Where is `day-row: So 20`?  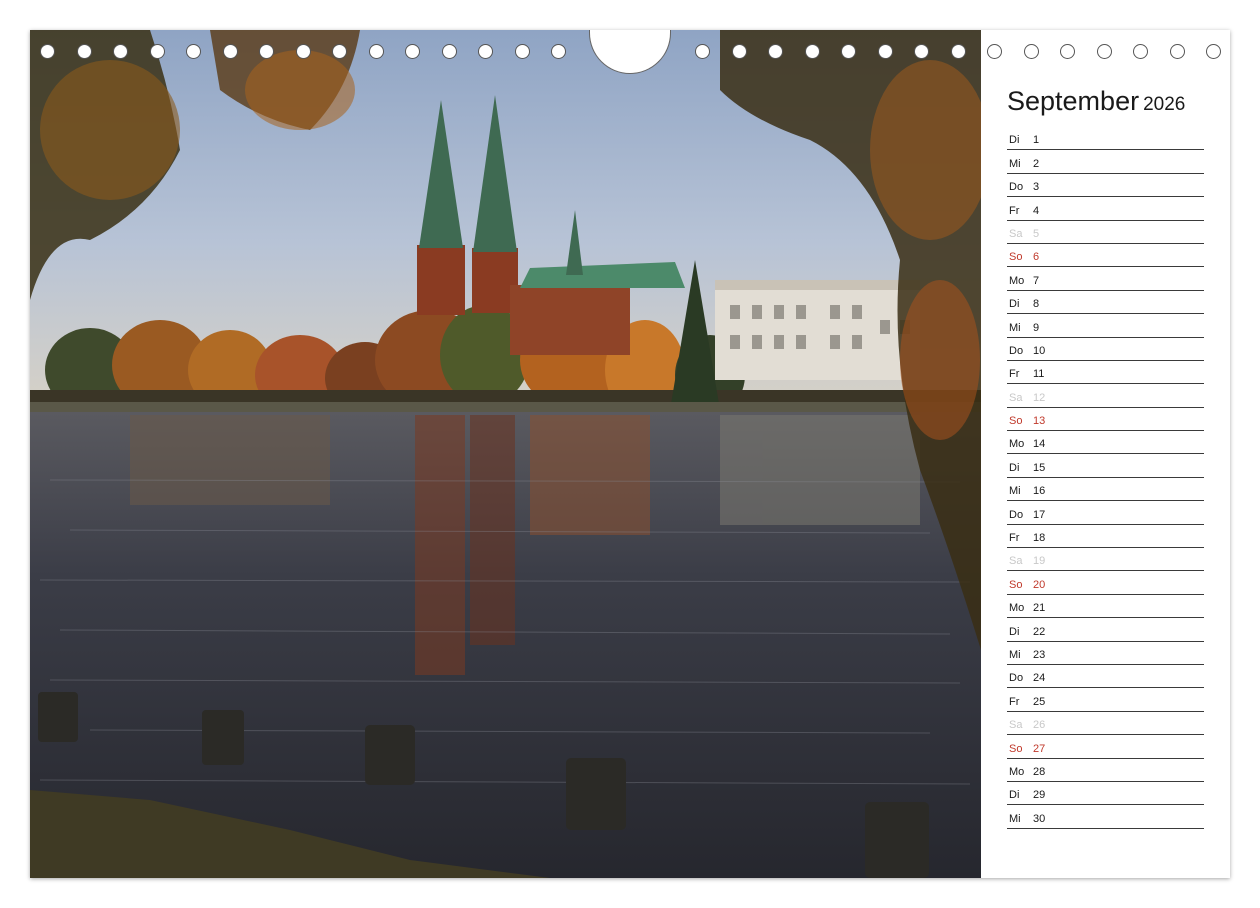
day-row: So 20 is located at coordinates (1105, 583).